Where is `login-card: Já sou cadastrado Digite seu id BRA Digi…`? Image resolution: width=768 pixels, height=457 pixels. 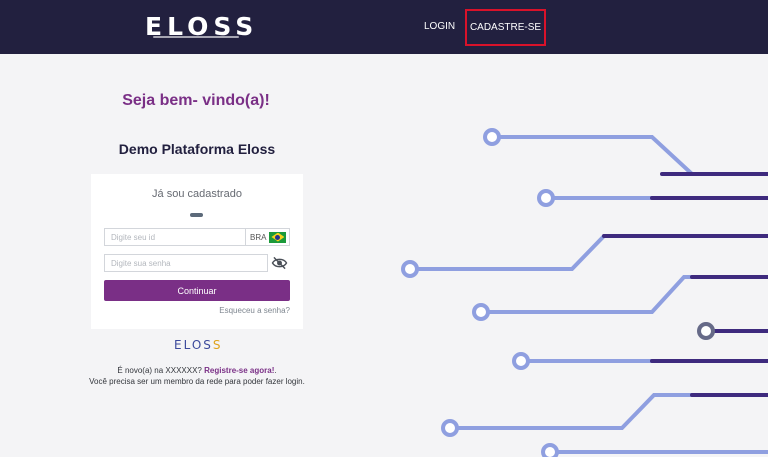
login-card: Já sou cadastrado Digite seu id BRA Digi… is located at coordinates (197, 251).